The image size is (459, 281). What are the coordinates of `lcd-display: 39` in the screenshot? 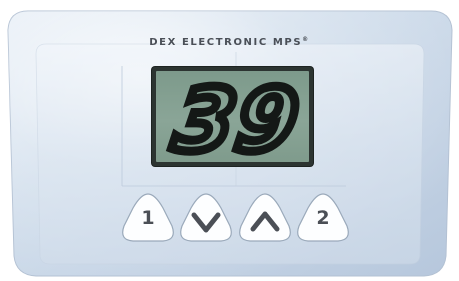 It's located at (232, 116).